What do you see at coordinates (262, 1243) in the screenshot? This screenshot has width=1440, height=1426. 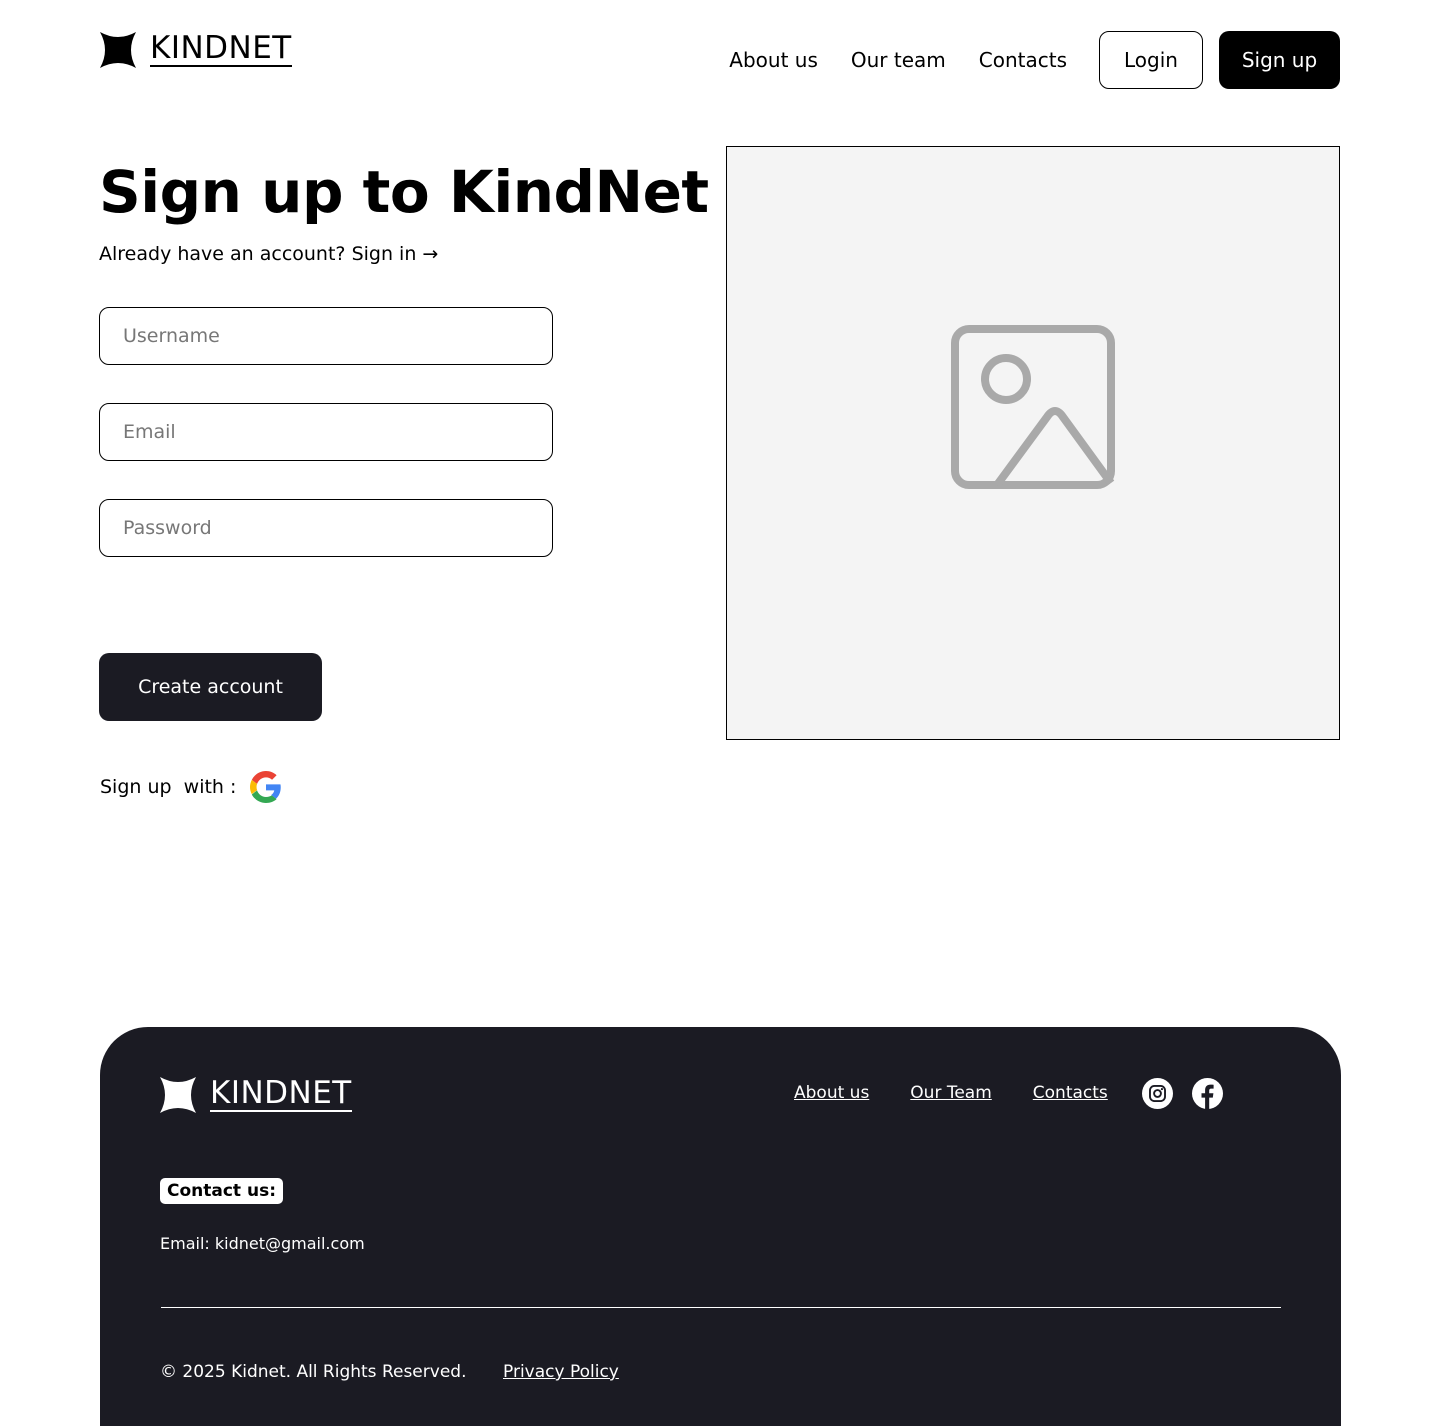 I see `contact-email: Email: kidnet@gmail.com` at bounding box center [262, 1243].